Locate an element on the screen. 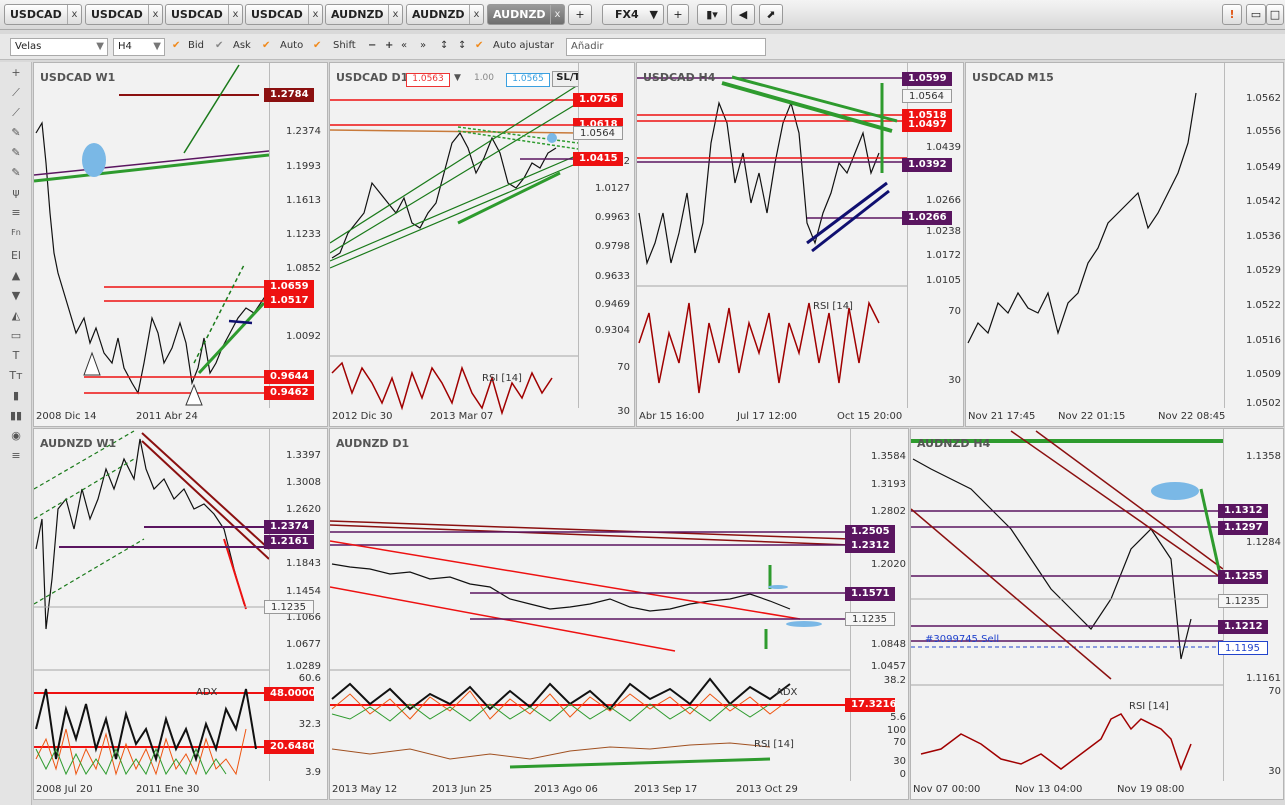 This screenshot has width=1285, height=805. chart-title: USDCAD D1 is located at coordinates (372, 77).